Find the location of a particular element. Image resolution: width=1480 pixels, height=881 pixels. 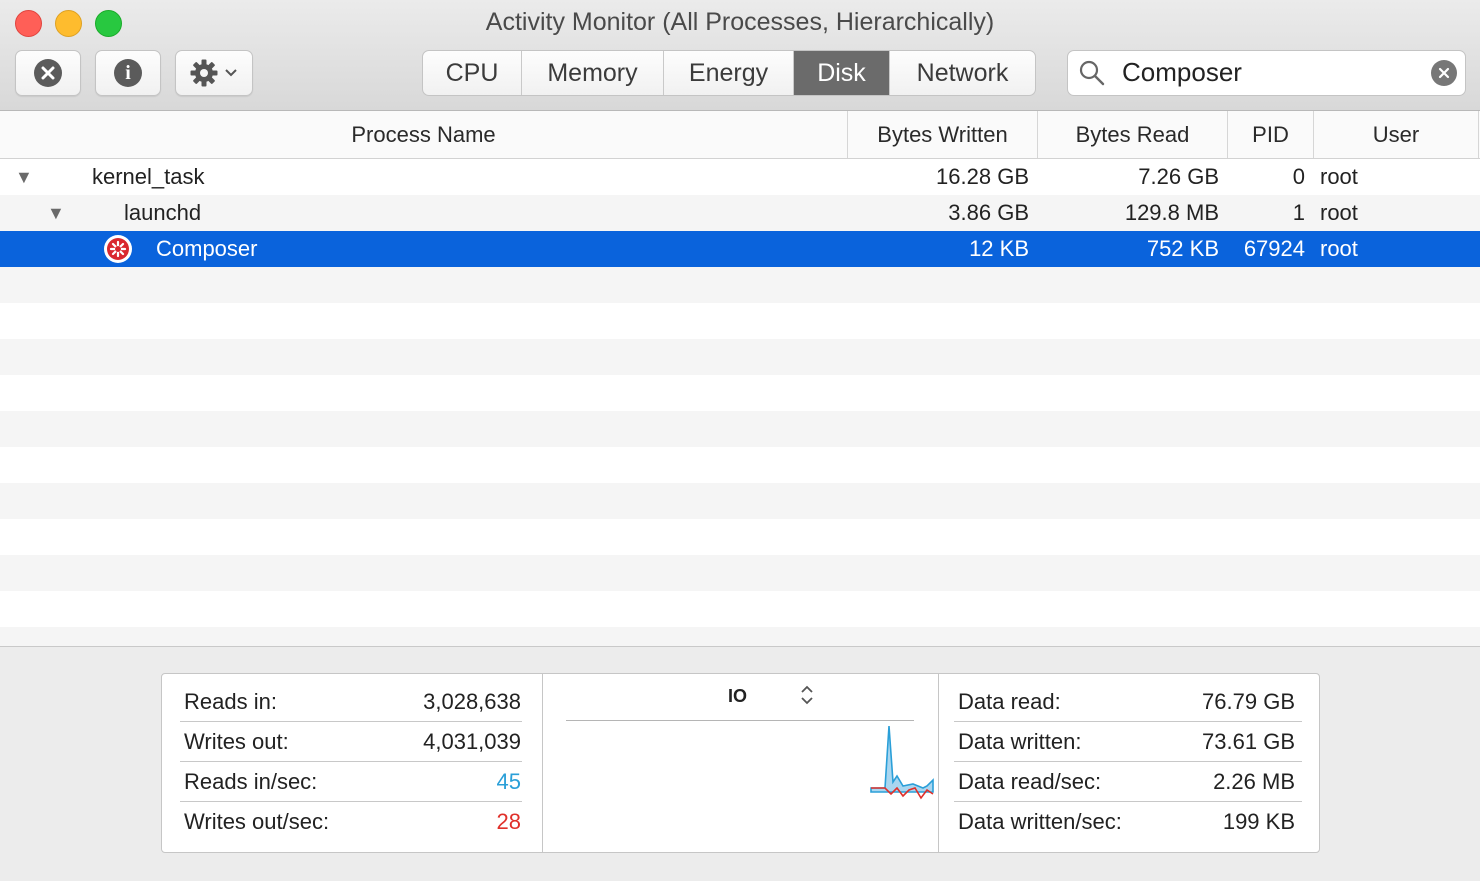

search-input is located at coordinates (1272, 72).